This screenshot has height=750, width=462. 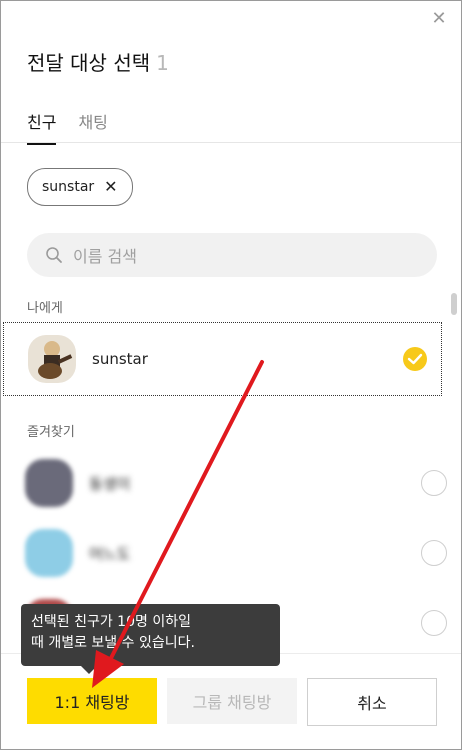 What do you see at coordinates (372, 702) in the screenshot?
I see `cancel-button: 취소` at bounding box center [372, 702].